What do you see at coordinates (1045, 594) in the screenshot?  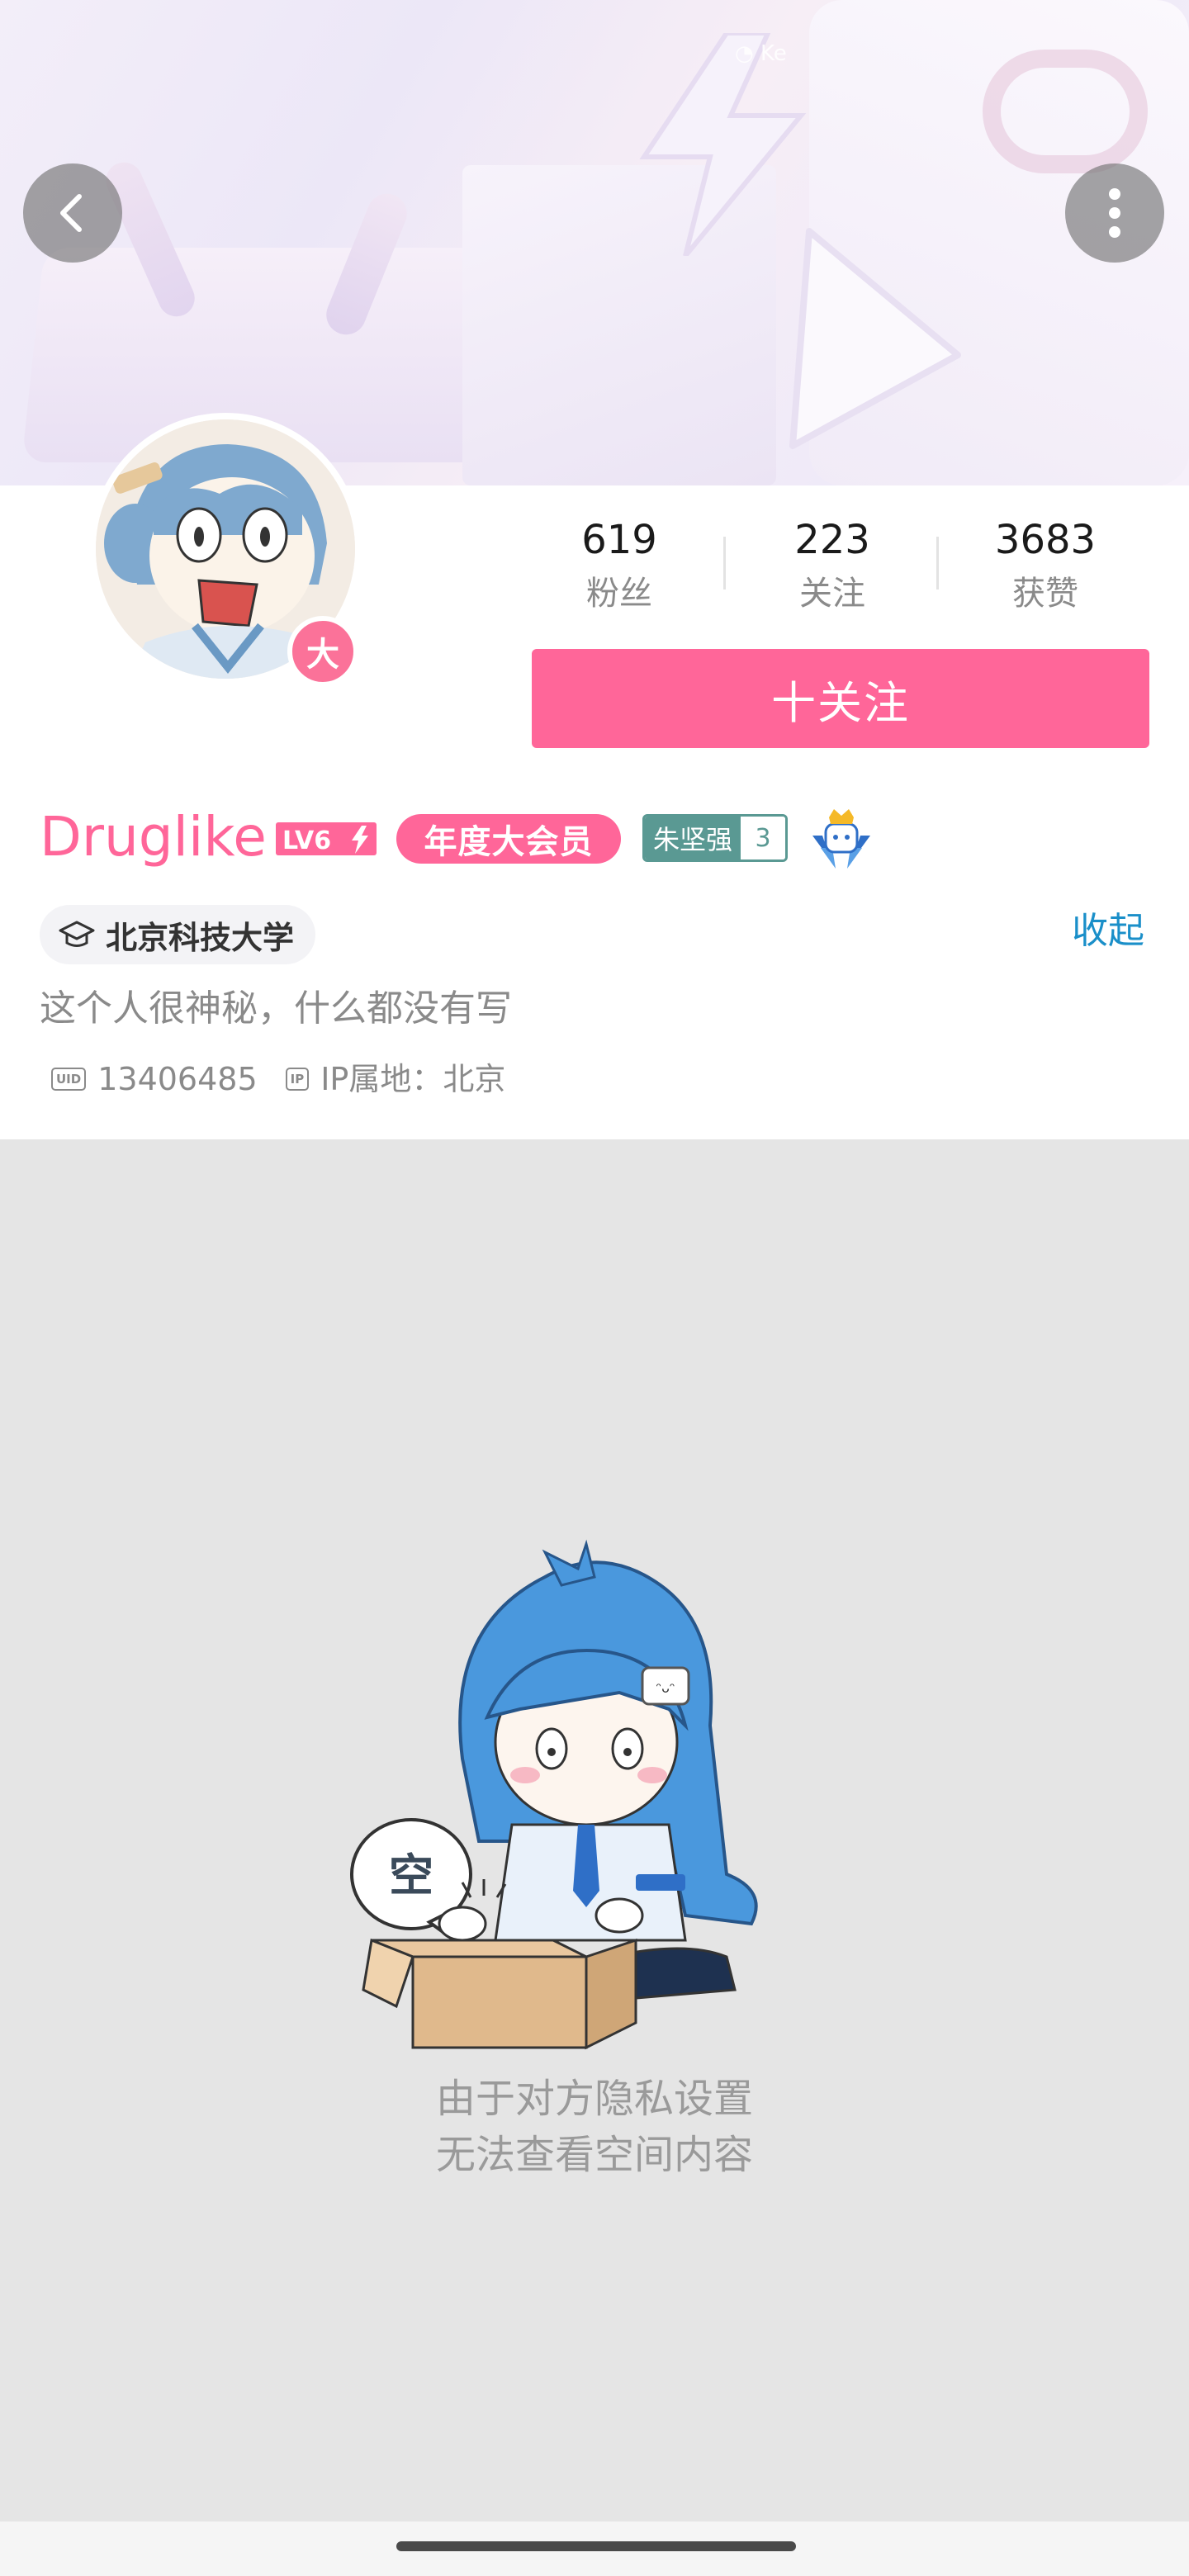 I see `stat-label: 获赞` at bounding box center [1045, 594].